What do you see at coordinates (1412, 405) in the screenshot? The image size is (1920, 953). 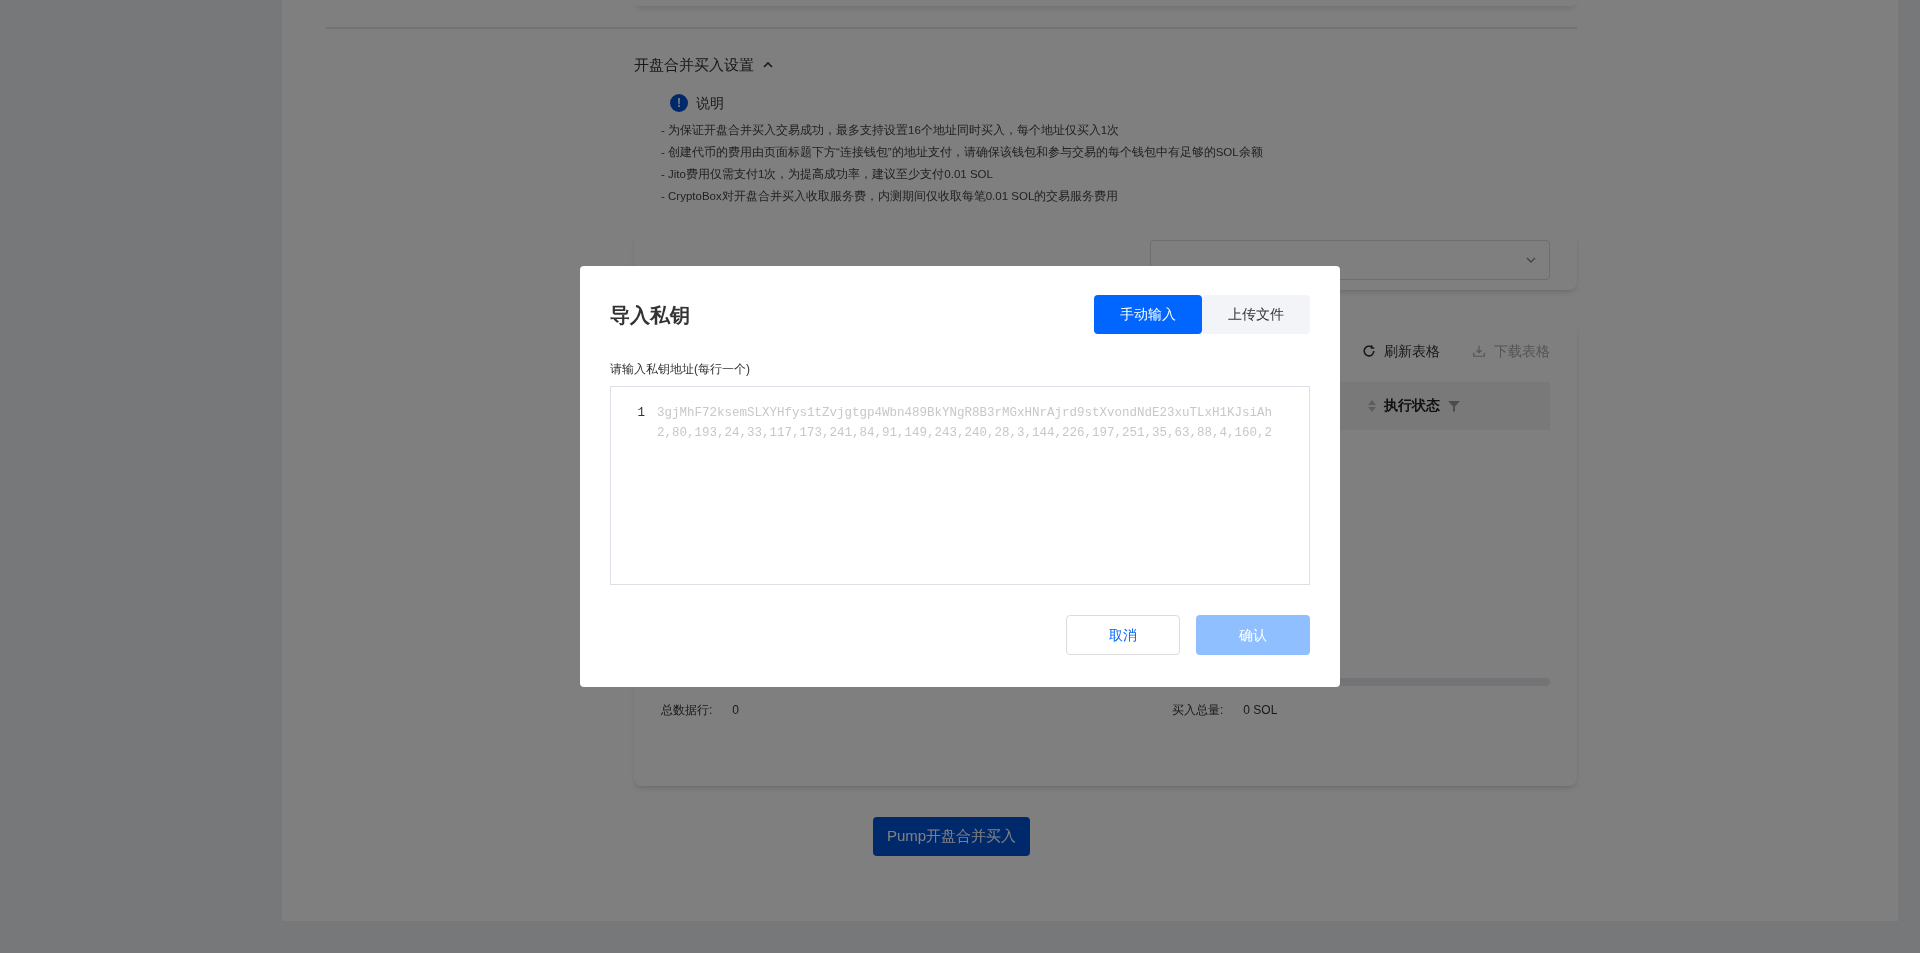 I see `column-header: 执行状态` at bounding box center [1412, 405].